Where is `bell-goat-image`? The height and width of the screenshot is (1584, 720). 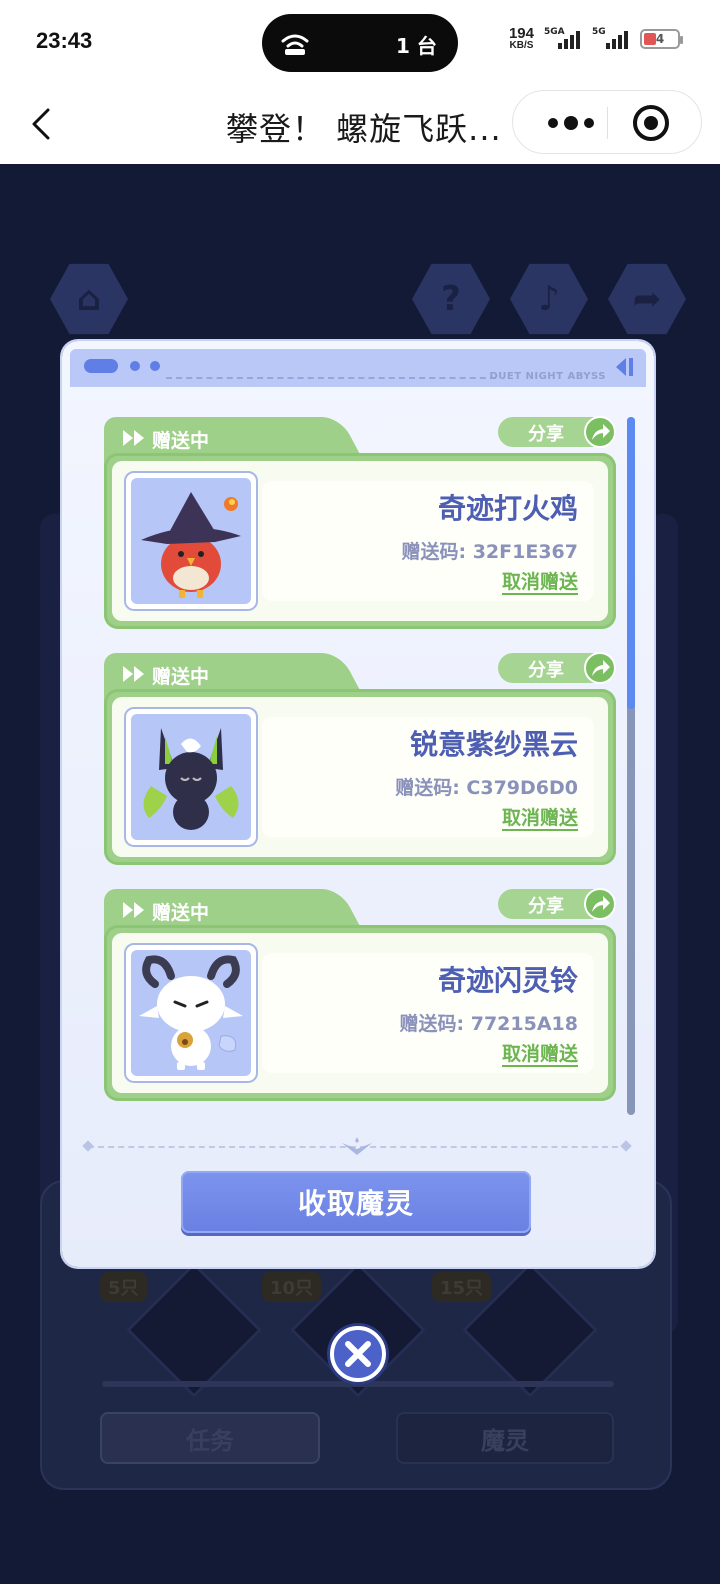
bell-goat-image is located at coordinates (191, 1012).